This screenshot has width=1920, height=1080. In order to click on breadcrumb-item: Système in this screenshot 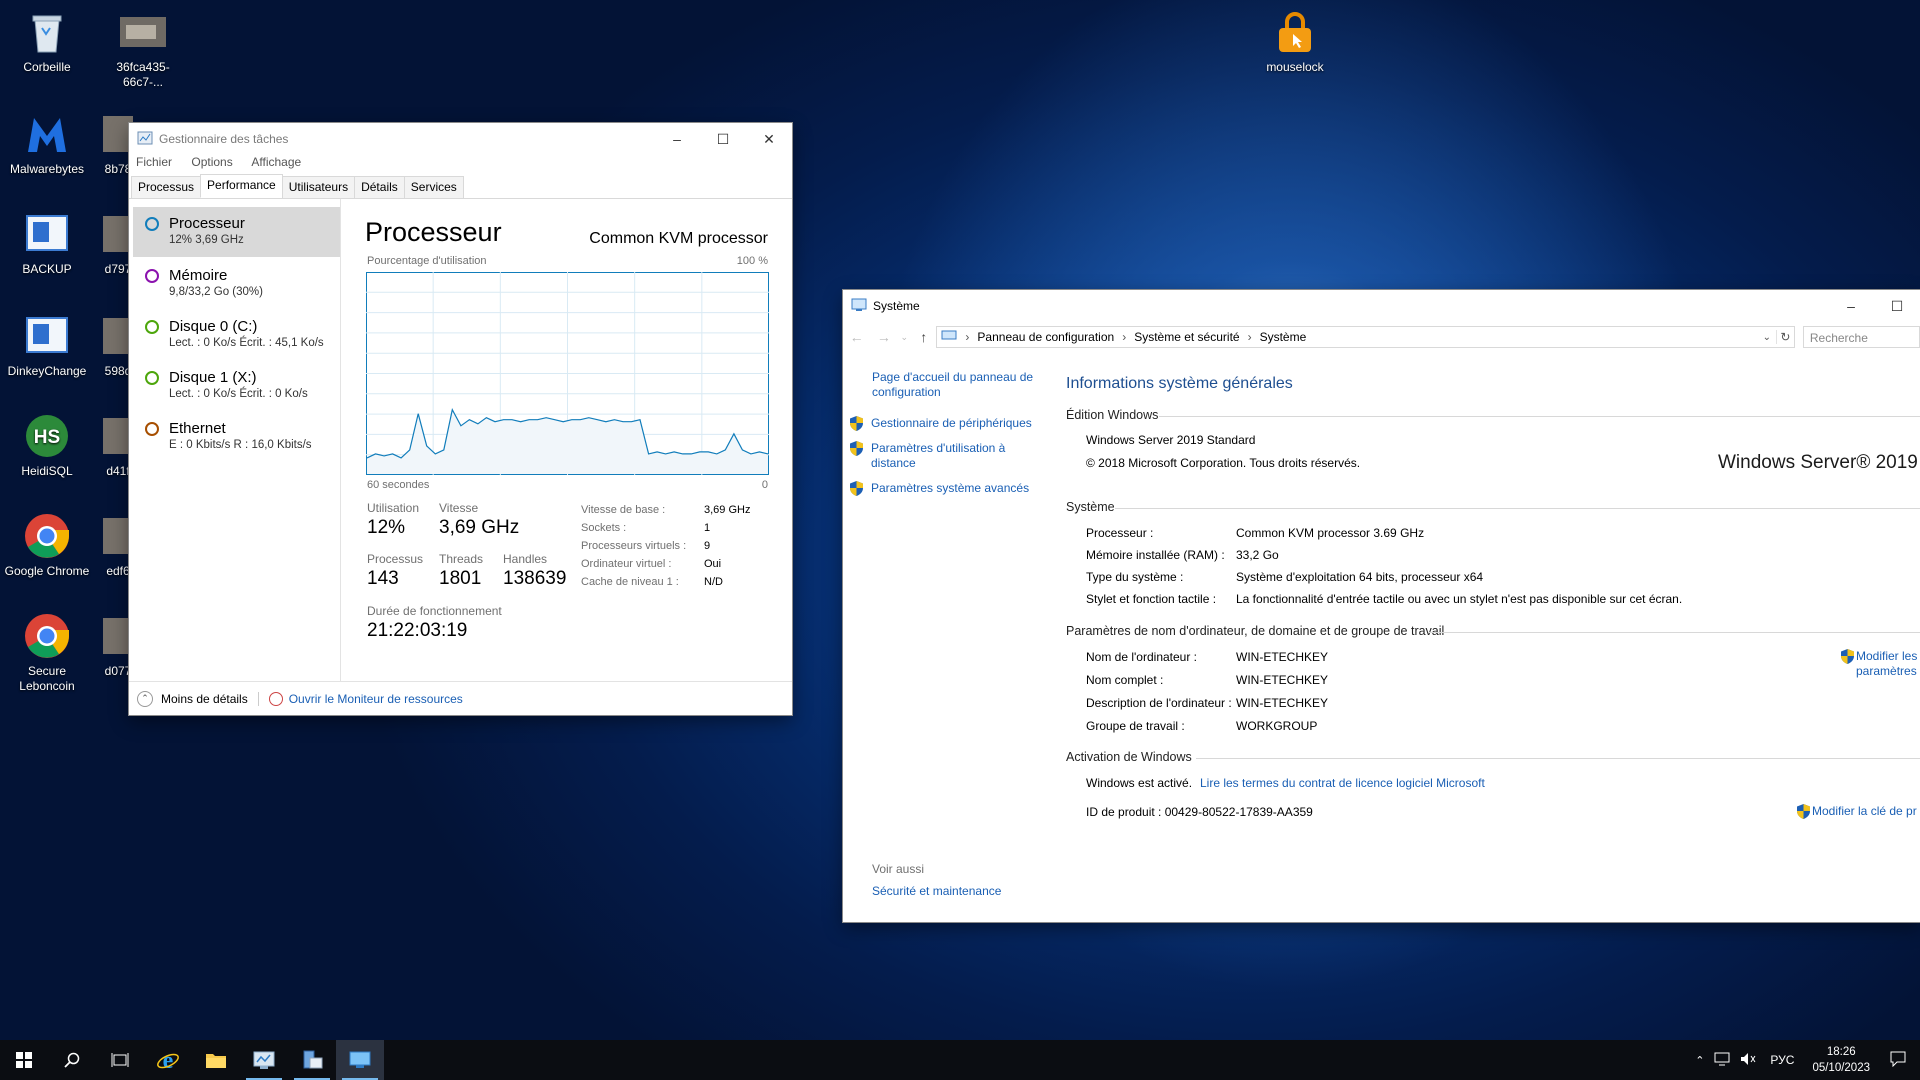, I will do `click(1509, 337)`.